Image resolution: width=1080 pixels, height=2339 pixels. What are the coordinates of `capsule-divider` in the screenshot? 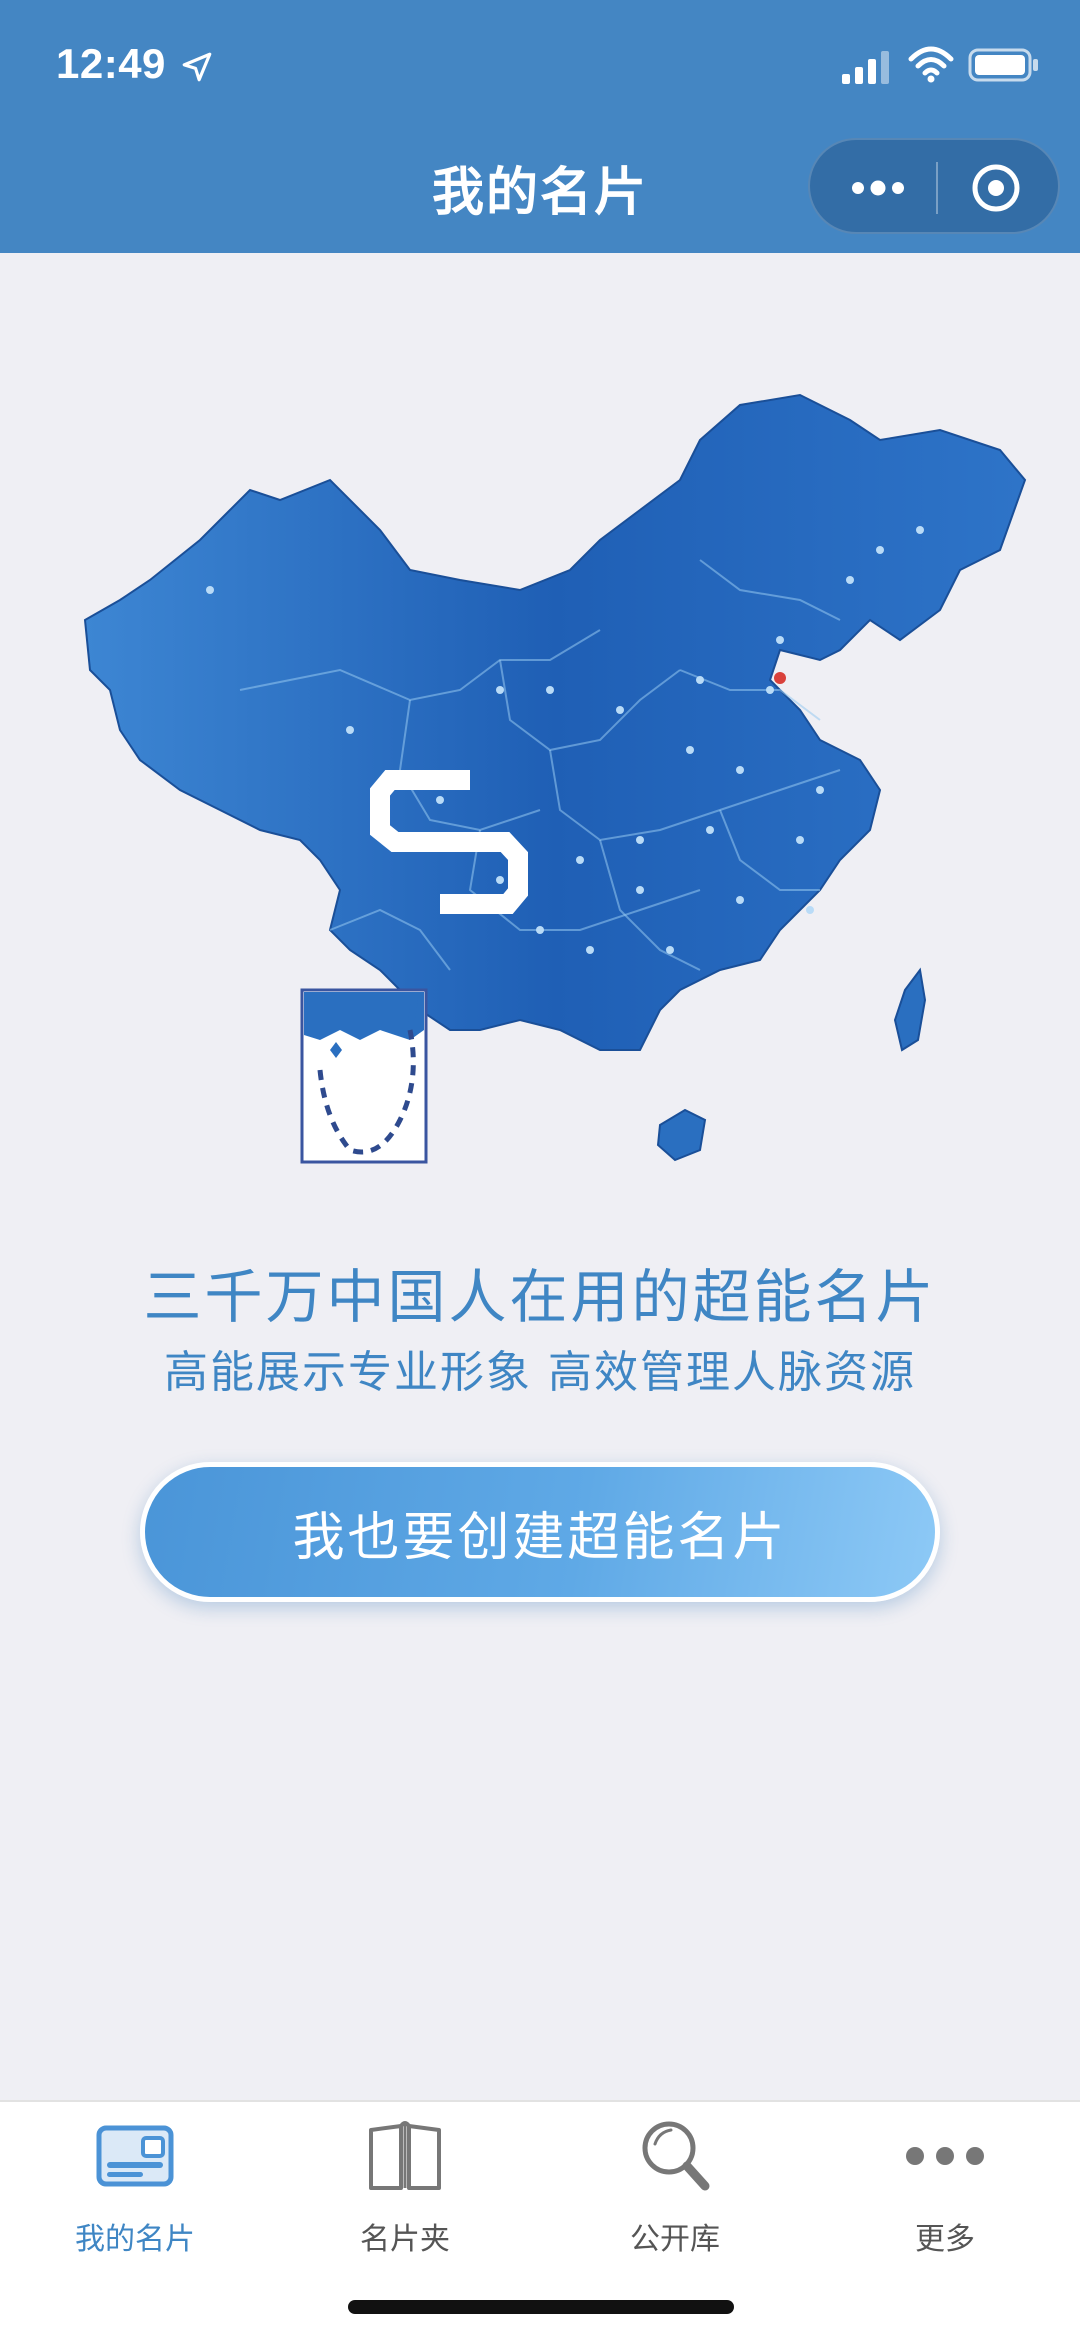 It's located at (937, 188).